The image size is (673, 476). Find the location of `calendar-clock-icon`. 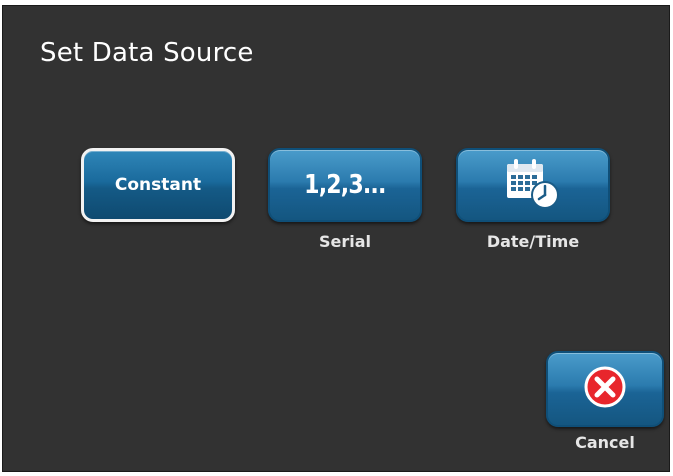

calendar-clock-icon is located at coordinates (533, 185).